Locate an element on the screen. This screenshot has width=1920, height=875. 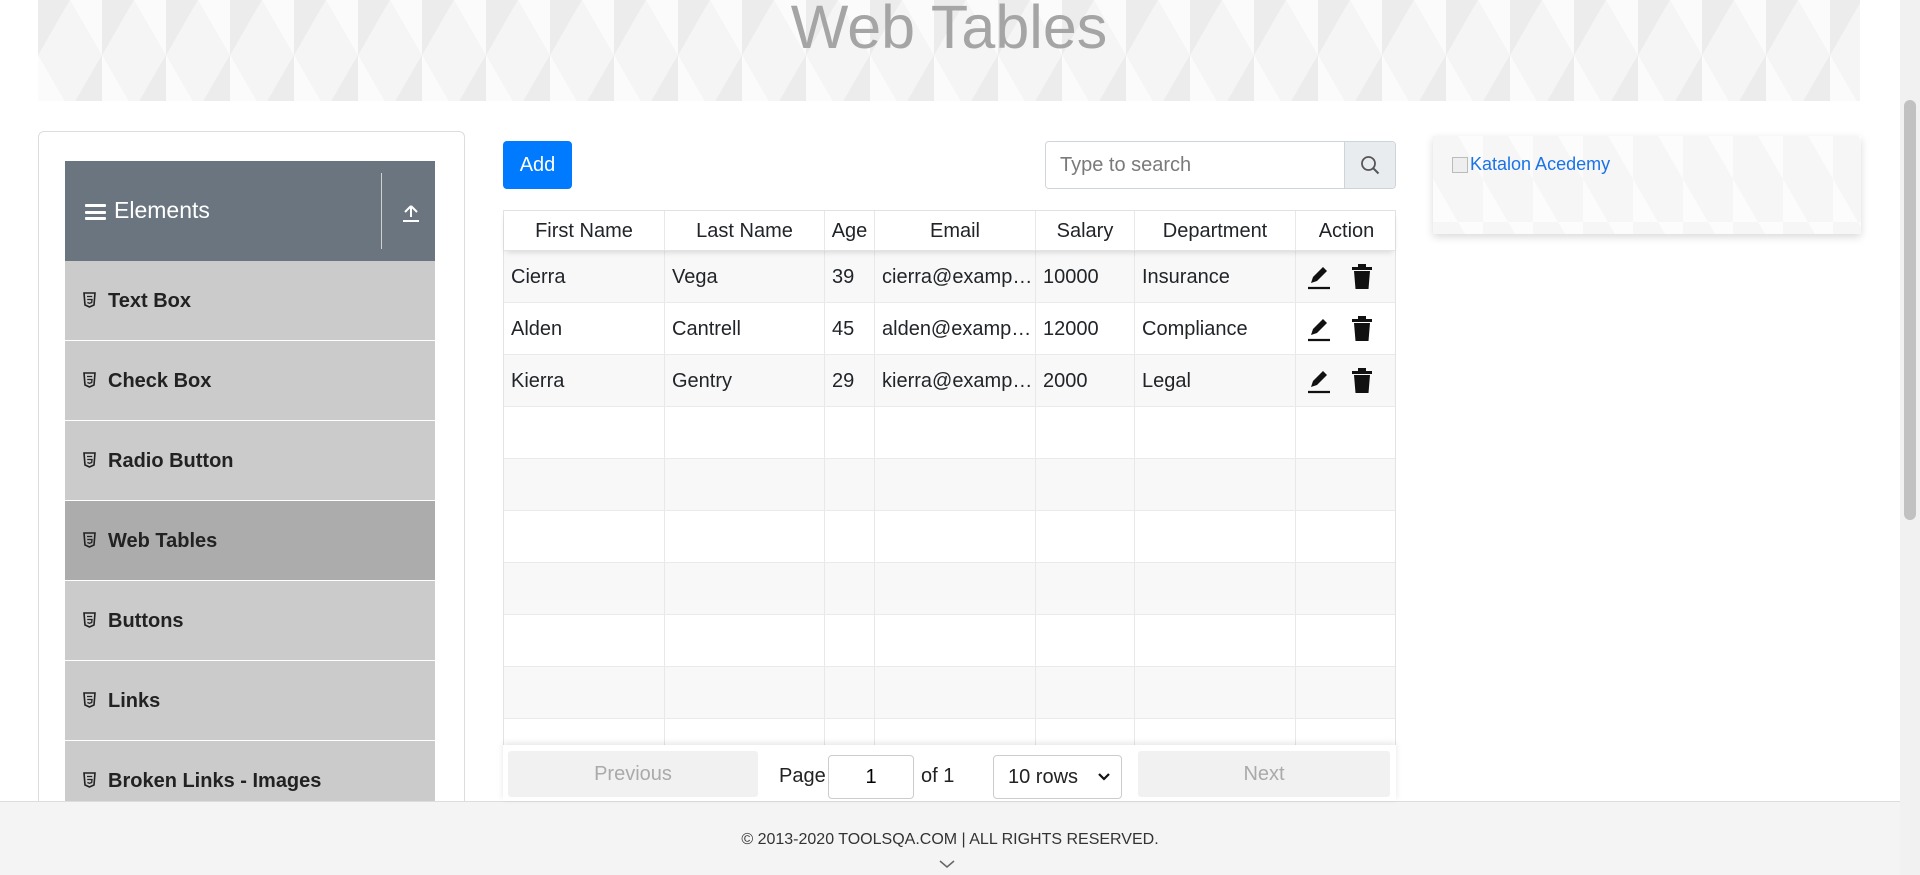
sidebar-item: Buttons is located at coordinates (250, 621).